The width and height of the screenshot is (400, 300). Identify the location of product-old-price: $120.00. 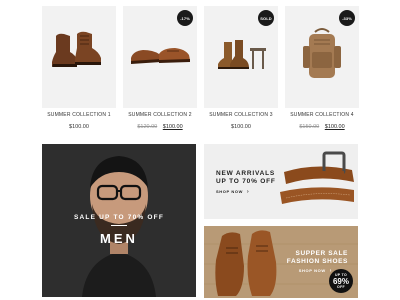
(147, 127).